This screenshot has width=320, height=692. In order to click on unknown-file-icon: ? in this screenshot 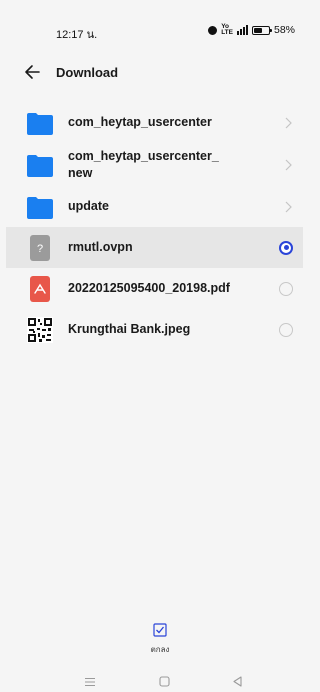, I will do `click(40, 247)`.